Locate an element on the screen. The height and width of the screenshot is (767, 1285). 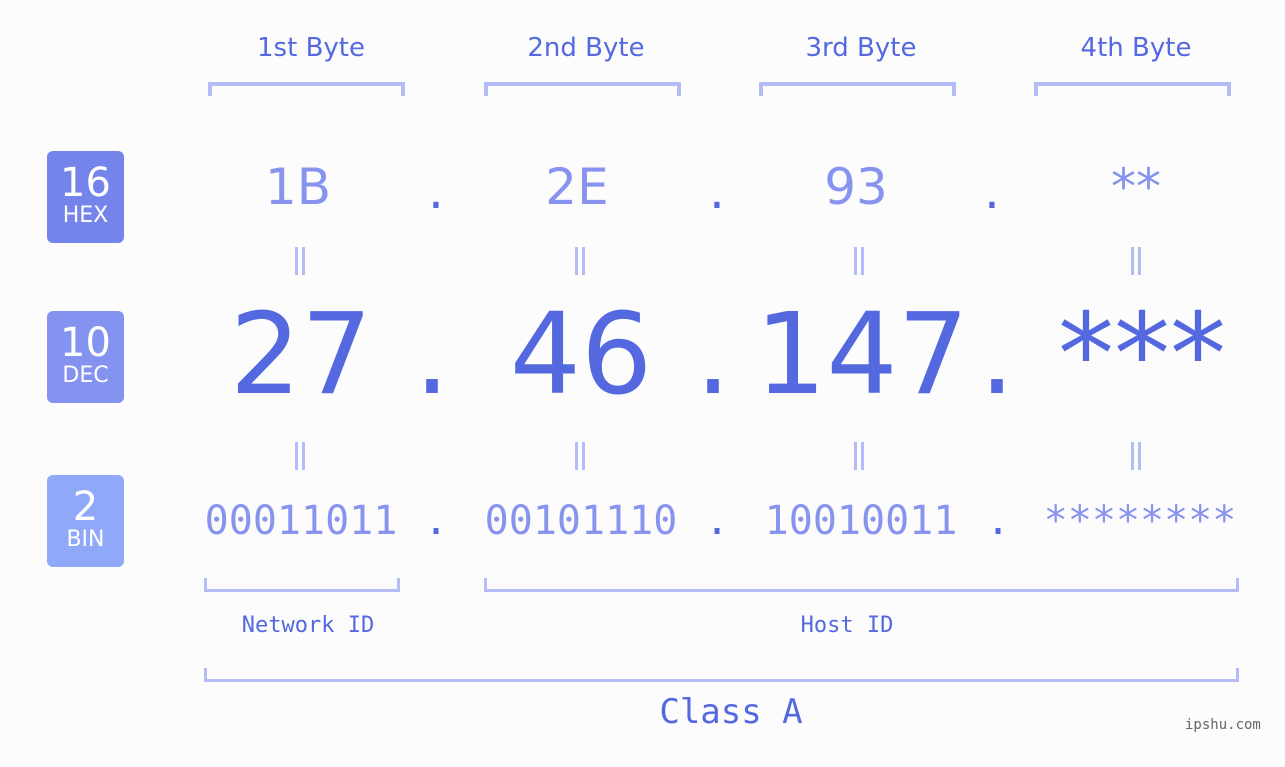
byte-header-4: 4th Byte is located at coordinates (1136, 48).